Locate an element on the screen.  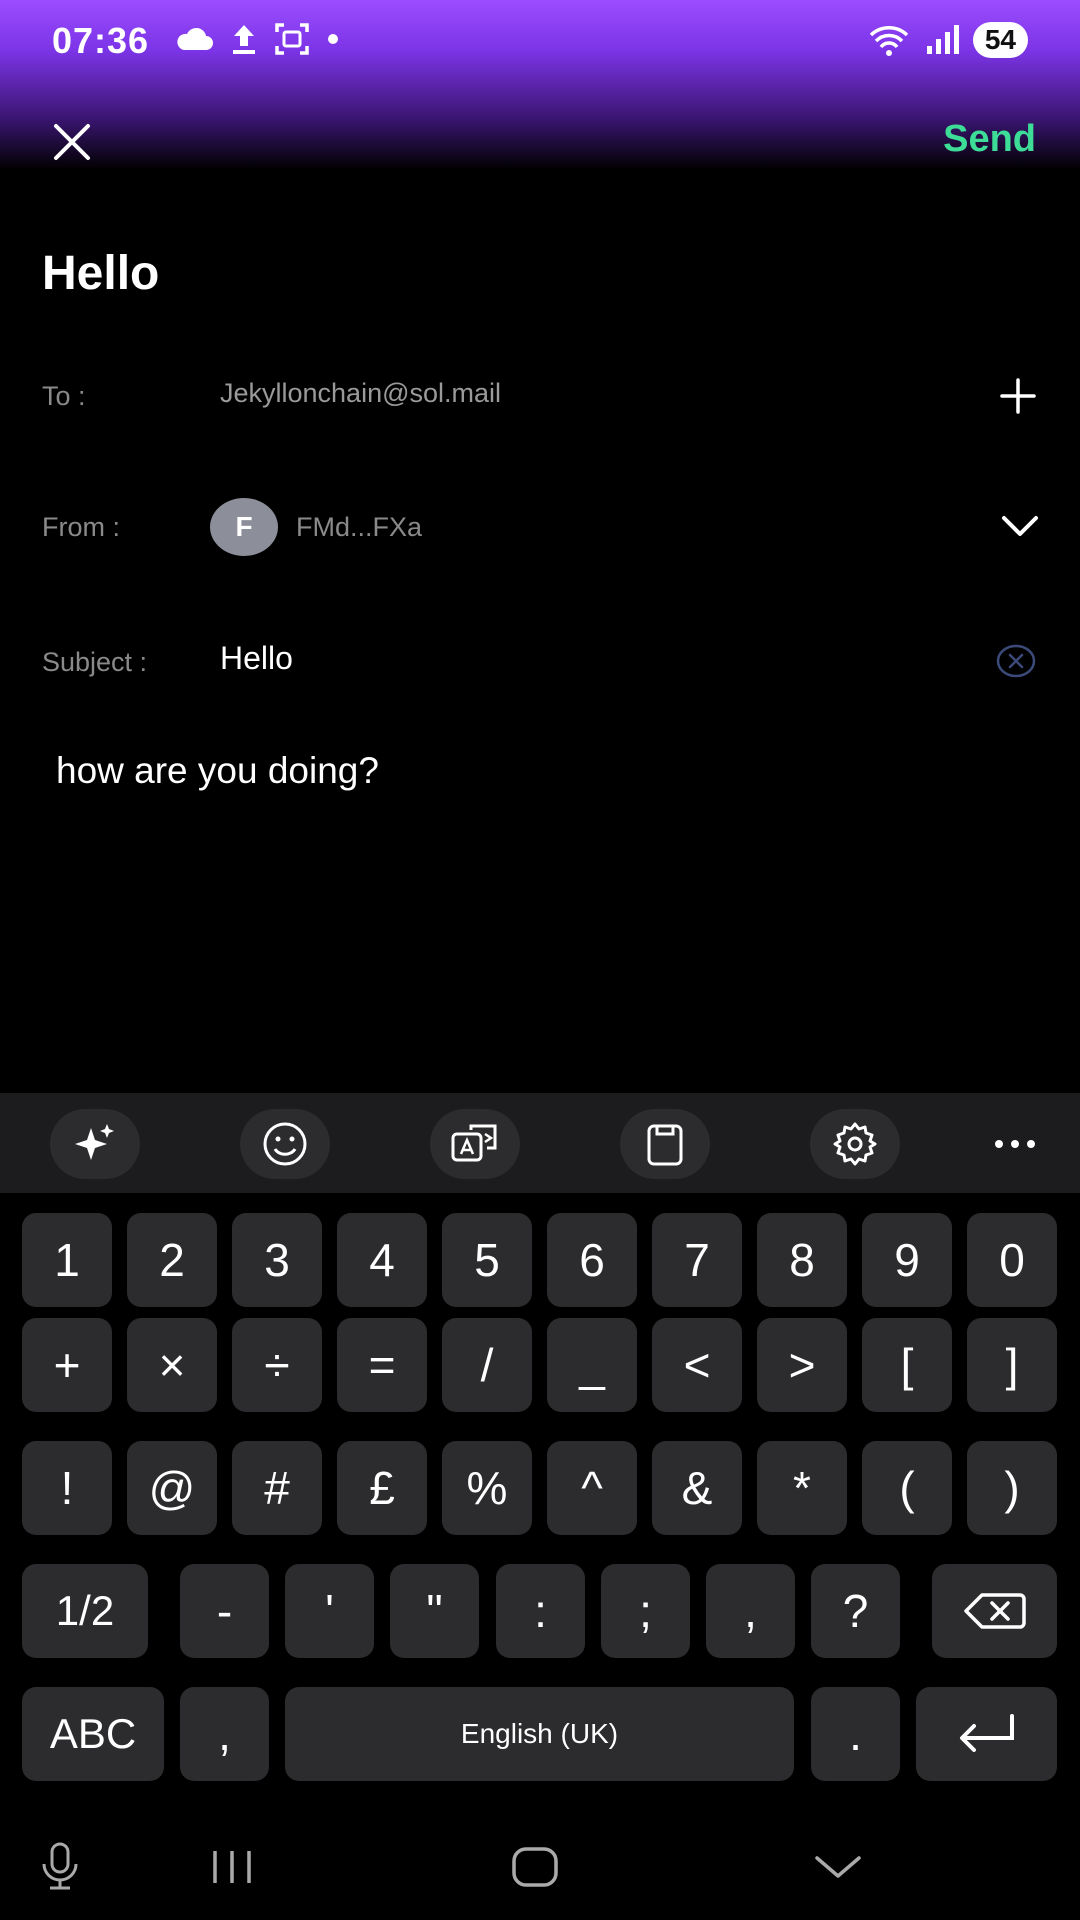
sparkle-icon is located at coordinates (94, 1142).